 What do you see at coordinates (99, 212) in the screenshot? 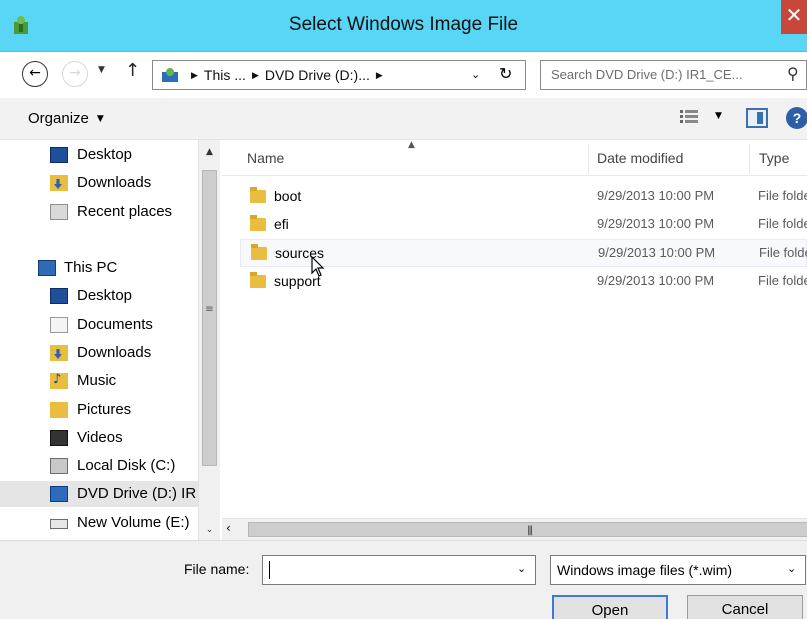
I see `nav-item-recent-places: Recent places` at bounding box center [99, 212].